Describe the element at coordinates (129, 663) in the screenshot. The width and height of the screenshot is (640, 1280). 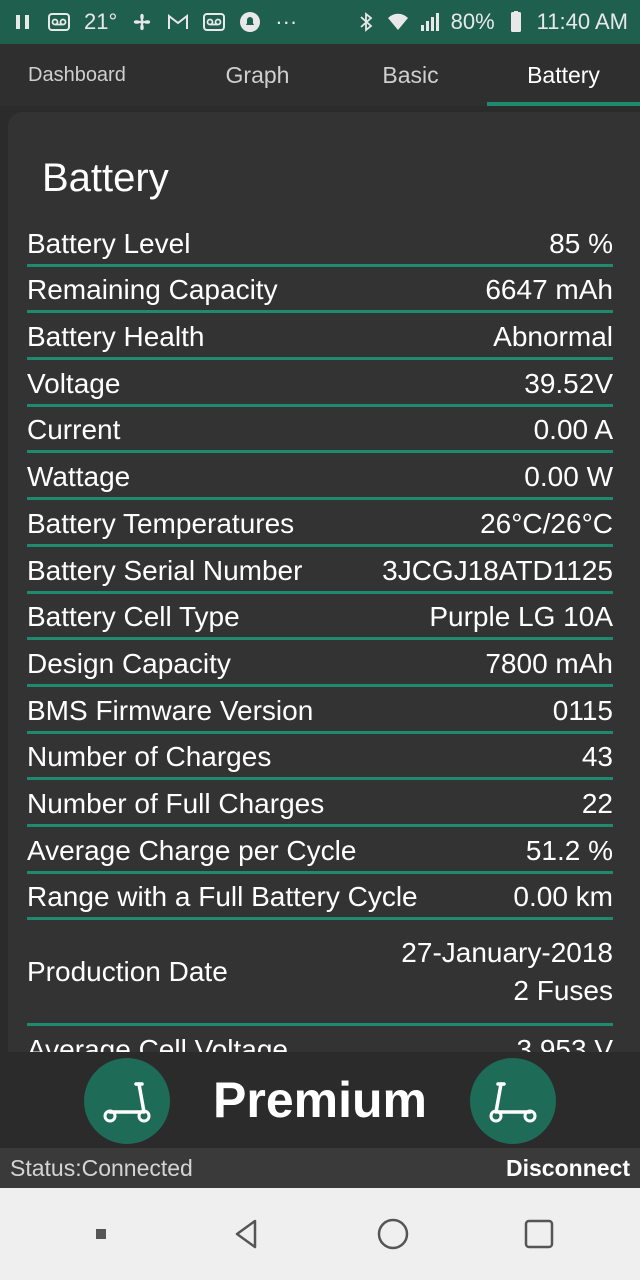
I see `row-label: Design Capacity` at that location.